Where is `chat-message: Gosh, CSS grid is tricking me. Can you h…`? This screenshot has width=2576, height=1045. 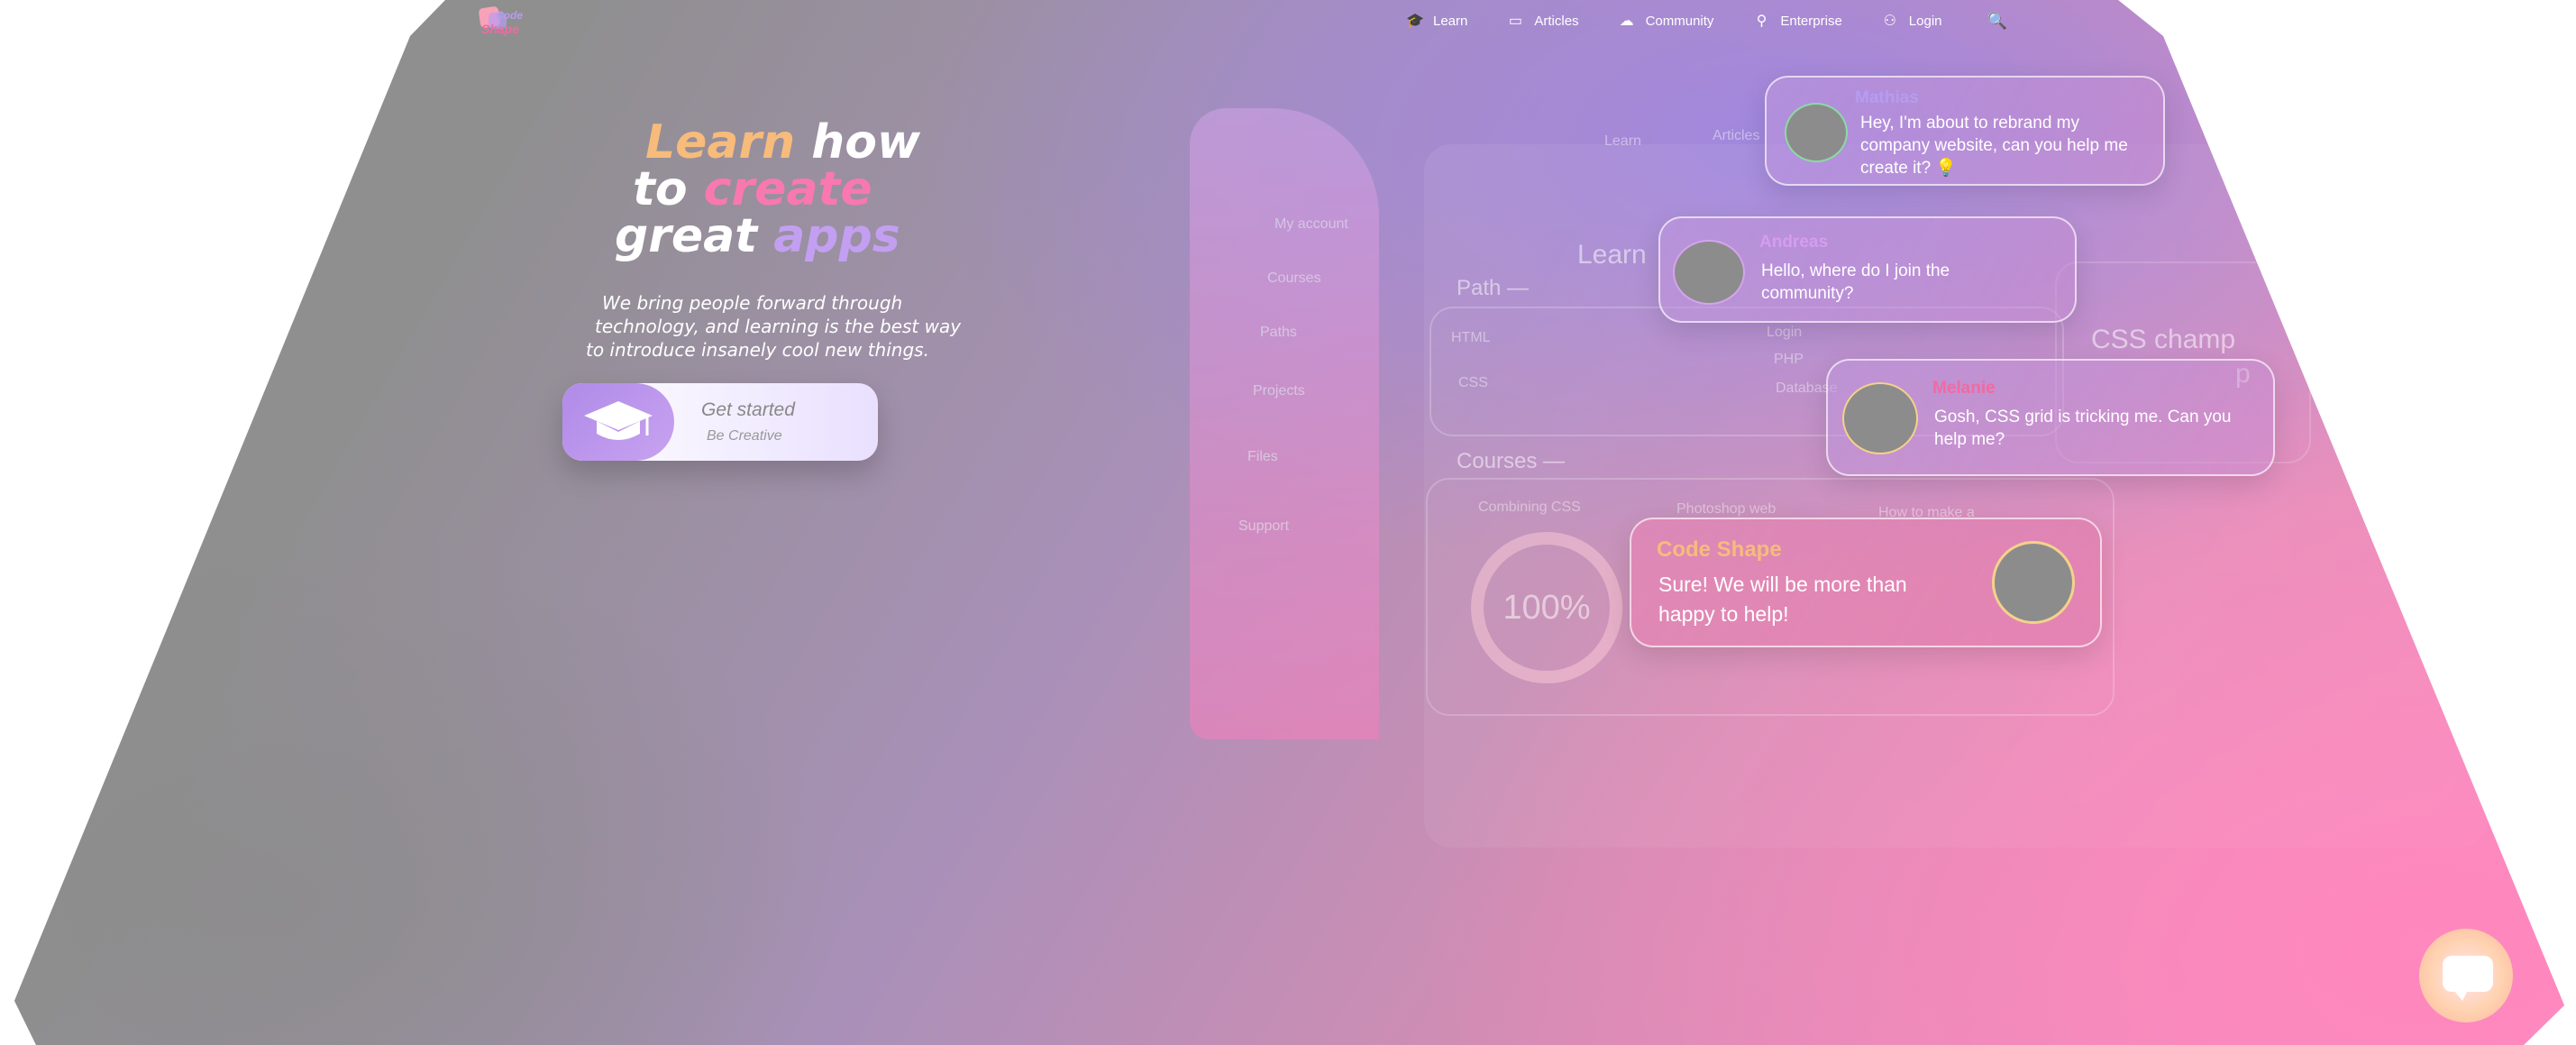
chat-message: Gosh, CSS grid is tricking me. Can you h… is located at coordinates (2083, 428).